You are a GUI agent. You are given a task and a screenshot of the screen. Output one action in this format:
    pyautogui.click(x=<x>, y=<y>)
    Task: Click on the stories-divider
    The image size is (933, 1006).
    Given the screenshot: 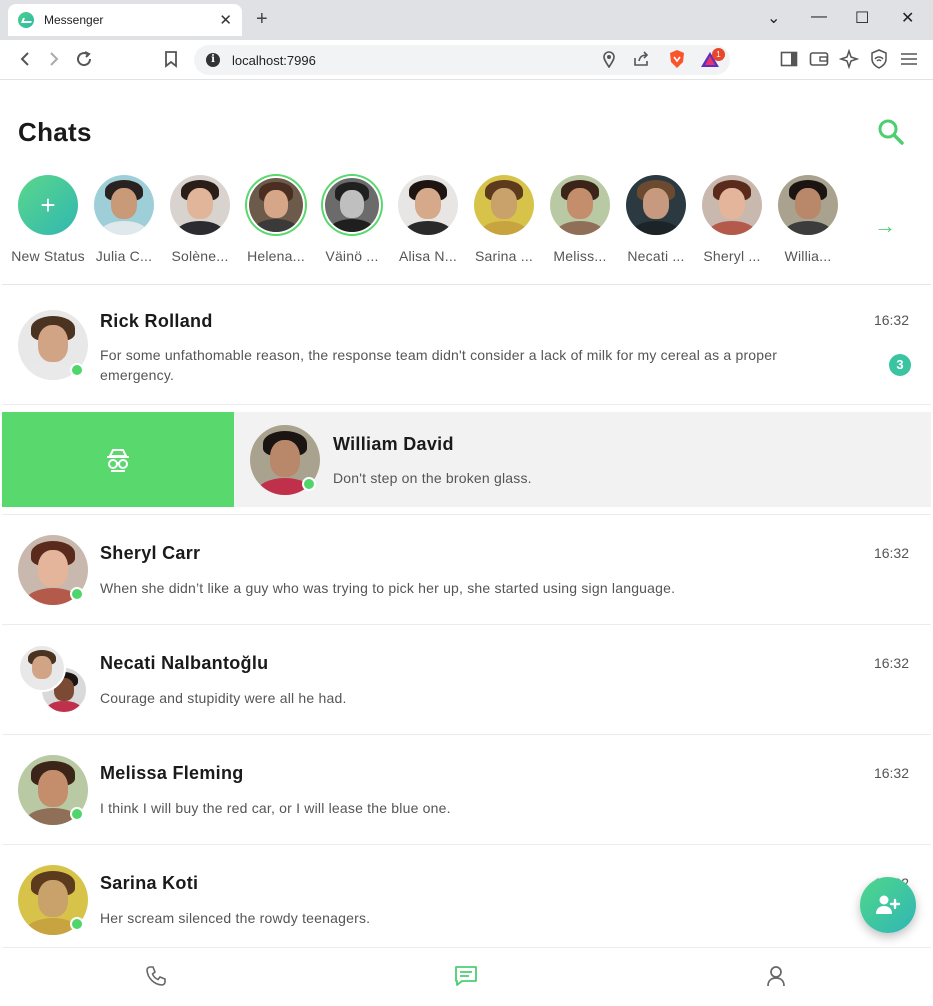 What is the action you would take?
    pyautogui.click(x=466, y=284)
    